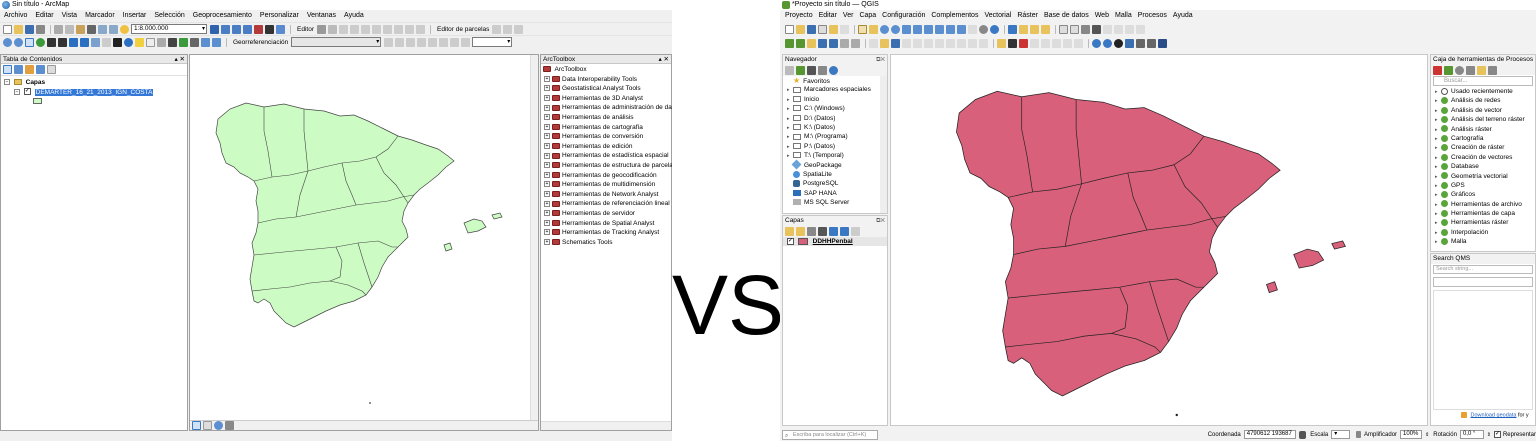 This screenshot has width=1536, height=441. I want to click on print-icon, so click(40, 29).